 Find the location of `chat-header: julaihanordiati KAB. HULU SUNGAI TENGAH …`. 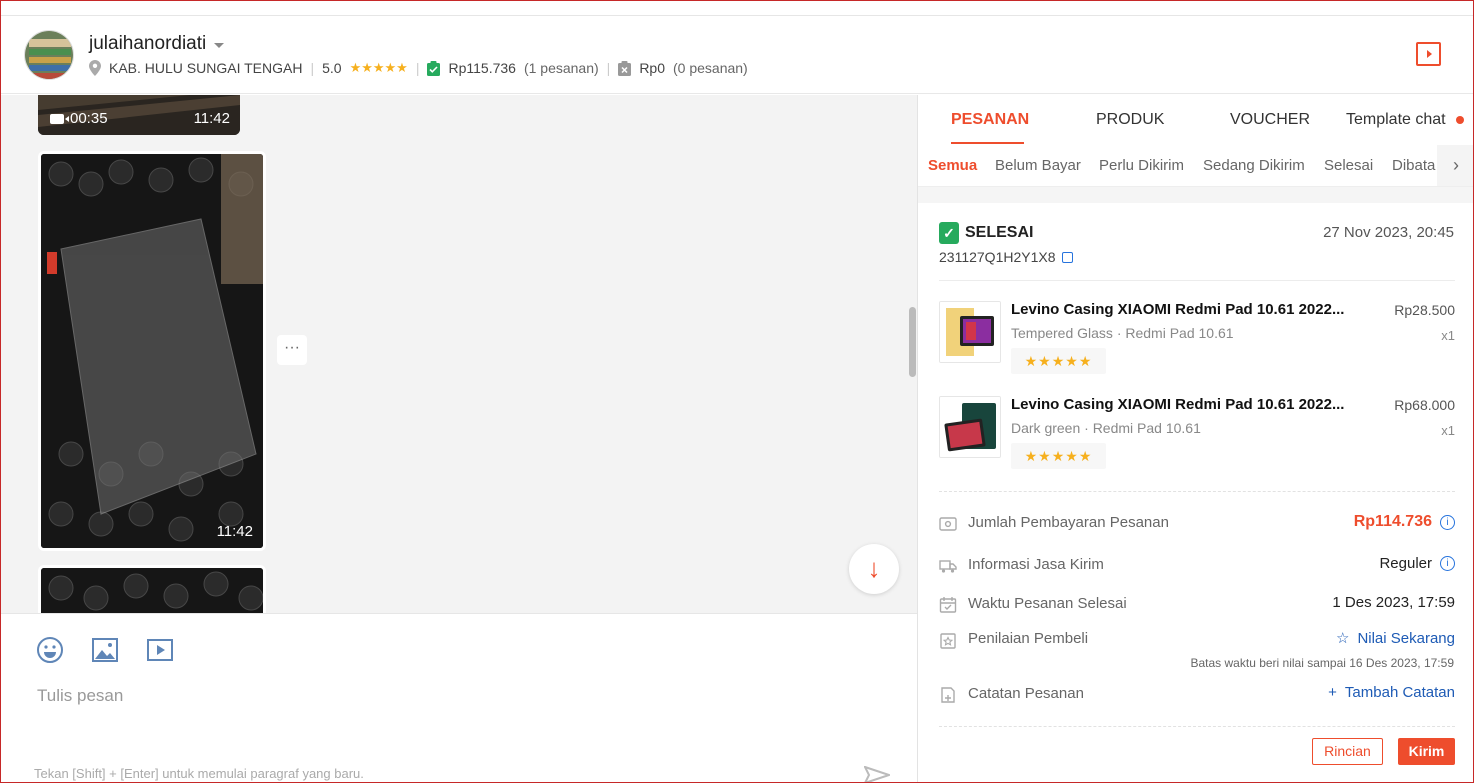

chat-header: julaihanordiati KAB. HULU SUNGAI TENGAH … is located at coordinates (737, 55).